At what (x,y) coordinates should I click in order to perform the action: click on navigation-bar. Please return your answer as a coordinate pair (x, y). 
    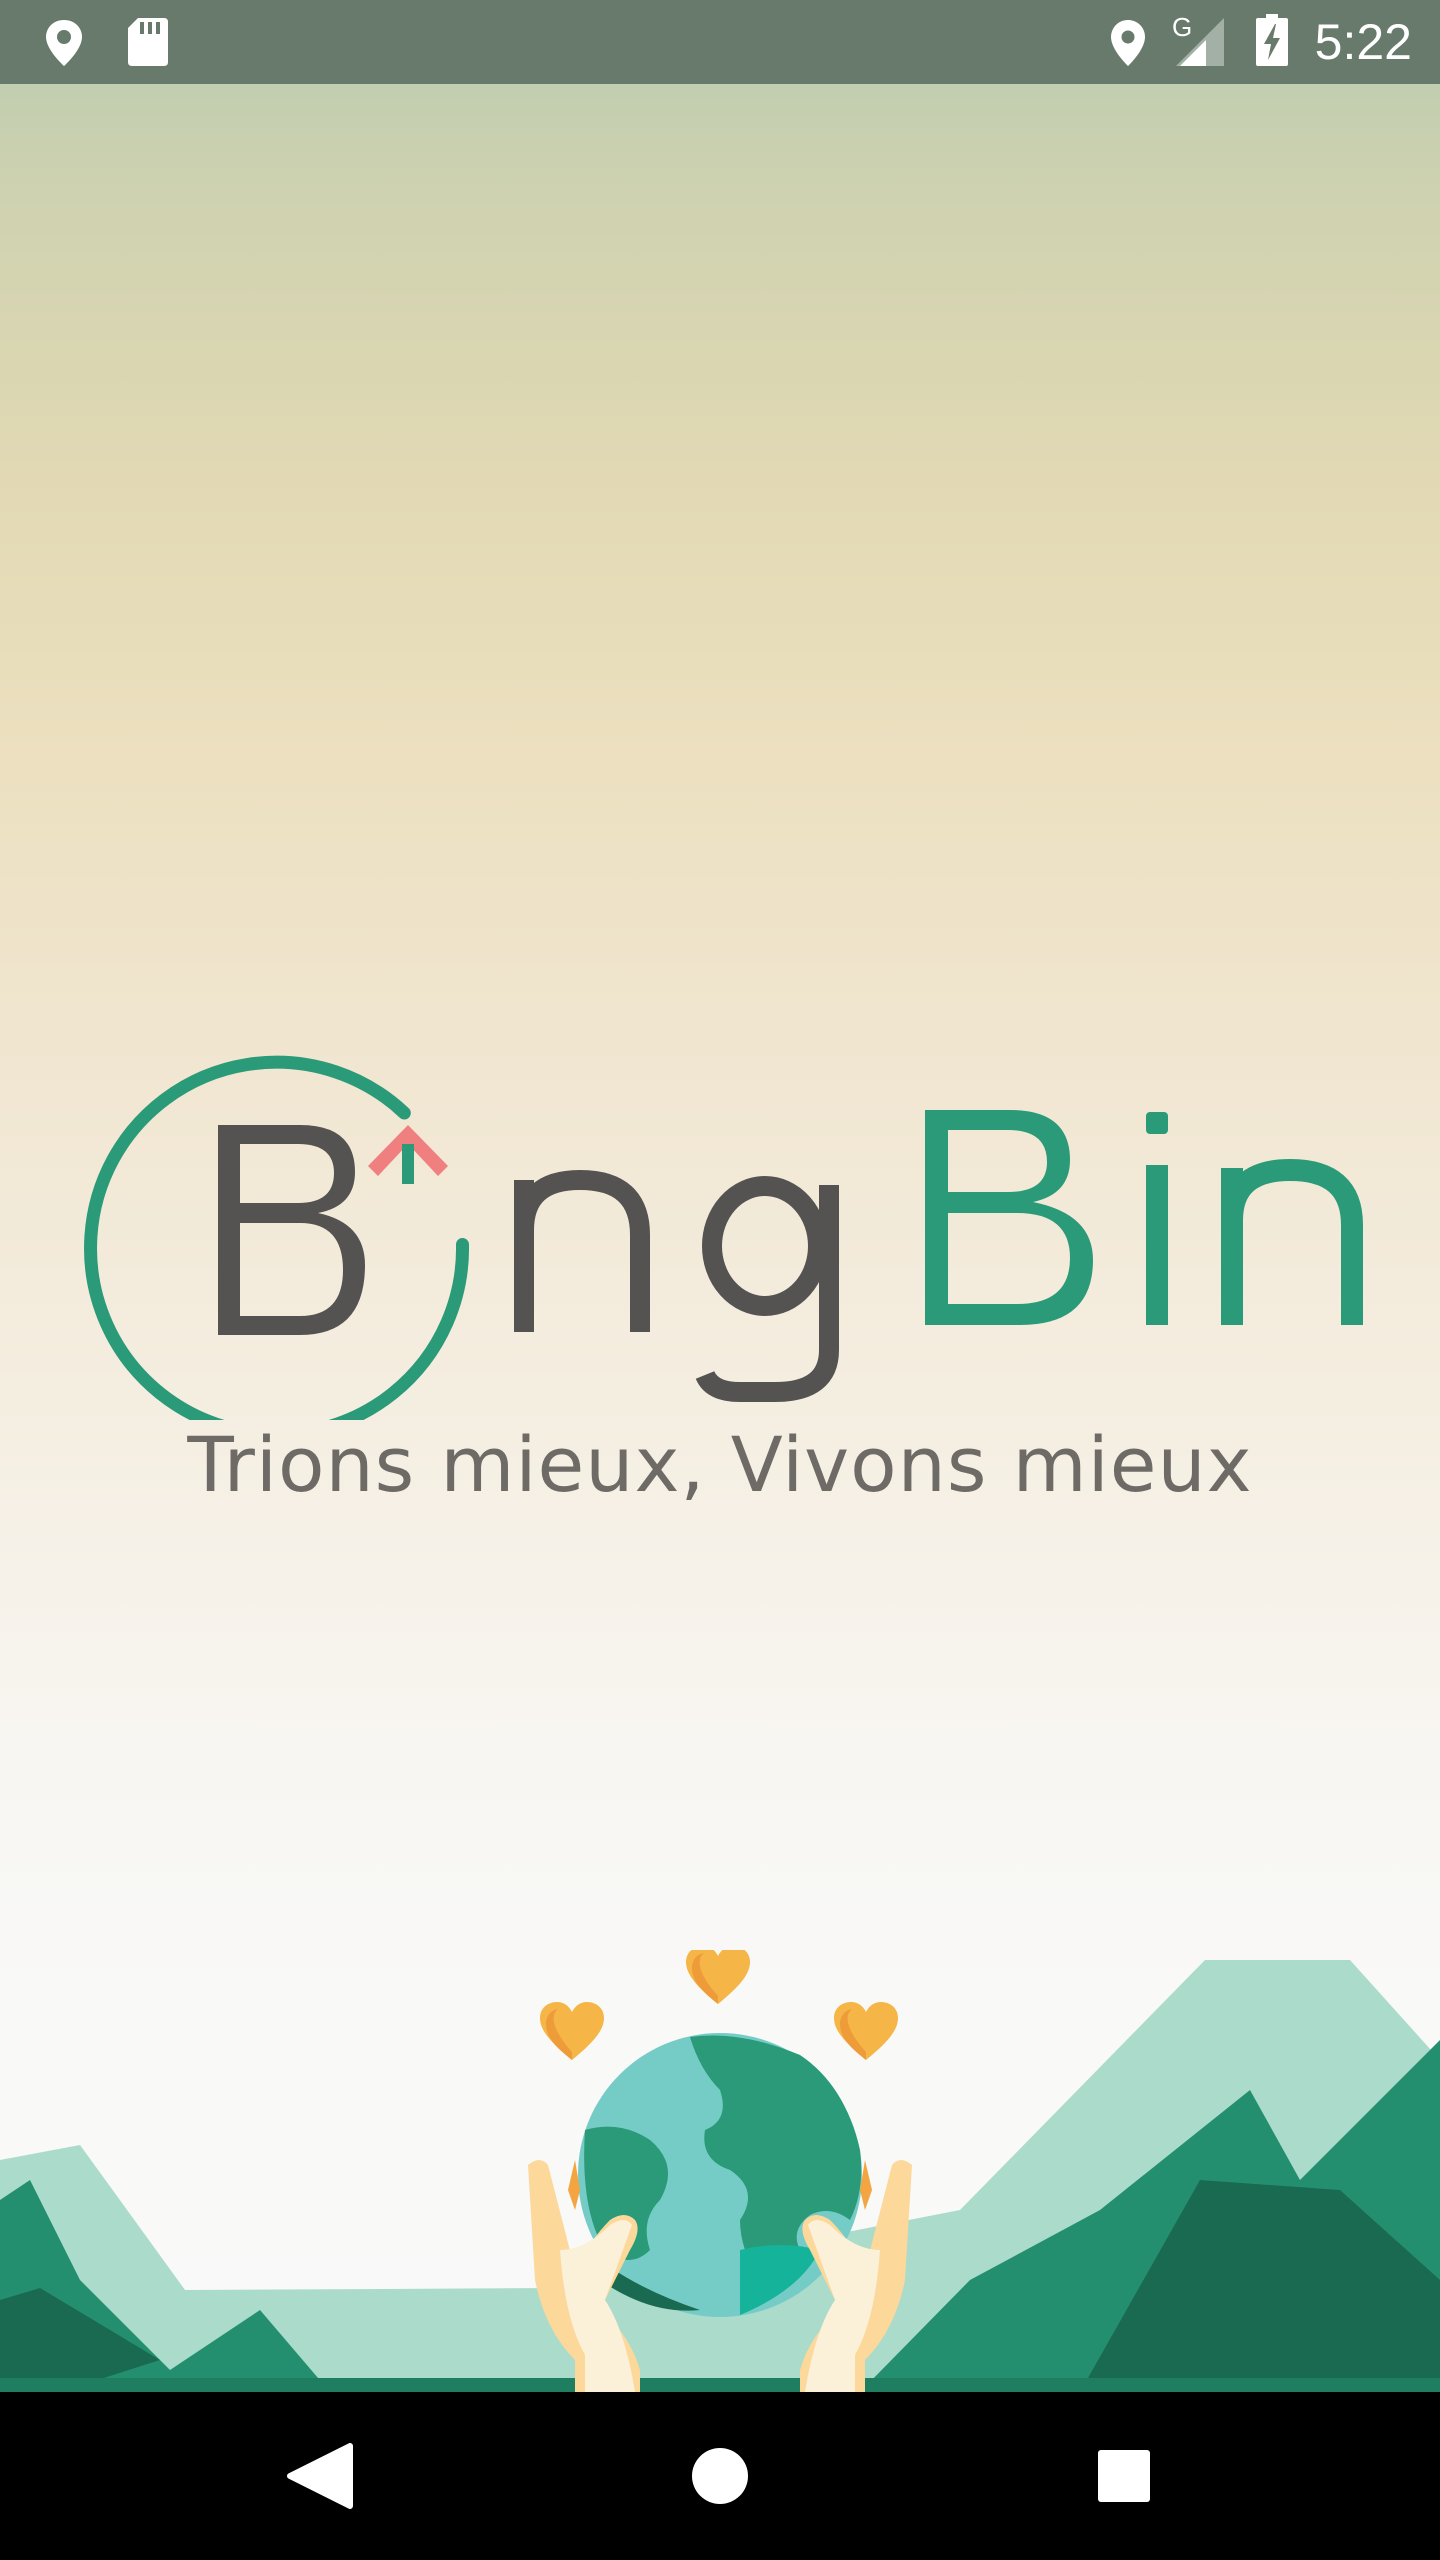
    Looking at the image, I should click on (720, 2476).